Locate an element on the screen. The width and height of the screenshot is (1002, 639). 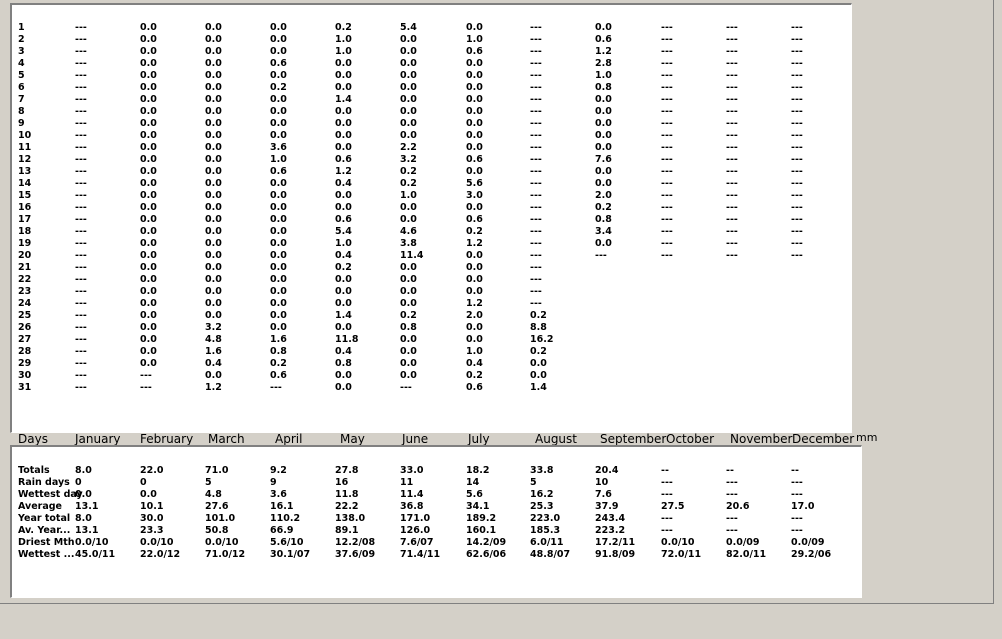
daily-value: 1.0 is located at coordinates (474, 351).